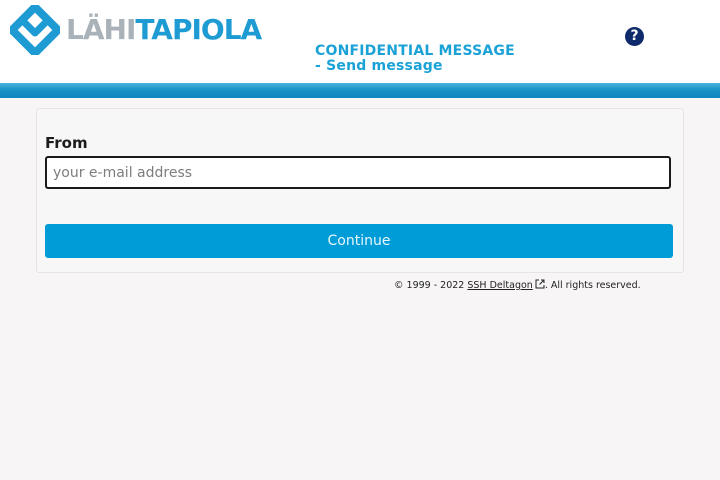 The width and height of the screenshot is (720, 480). I want to click on continue-button: Continue, so click(359, 241).